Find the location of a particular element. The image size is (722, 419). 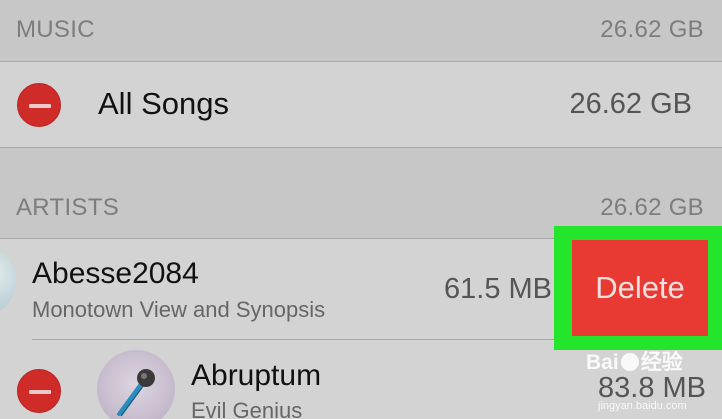

all-songs-size: 26.62 GB is located at coordinates (630, 104).